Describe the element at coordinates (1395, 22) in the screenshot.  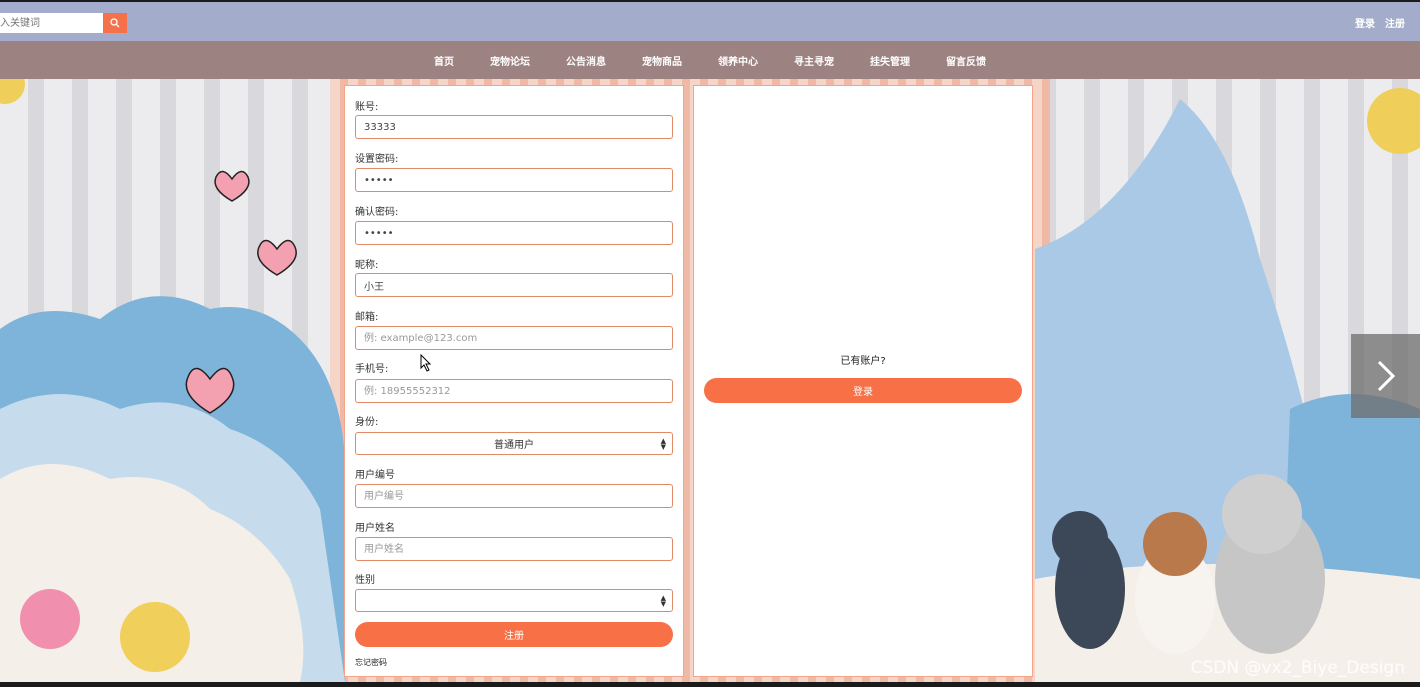
I see `top-register-link: 注册` at that location.